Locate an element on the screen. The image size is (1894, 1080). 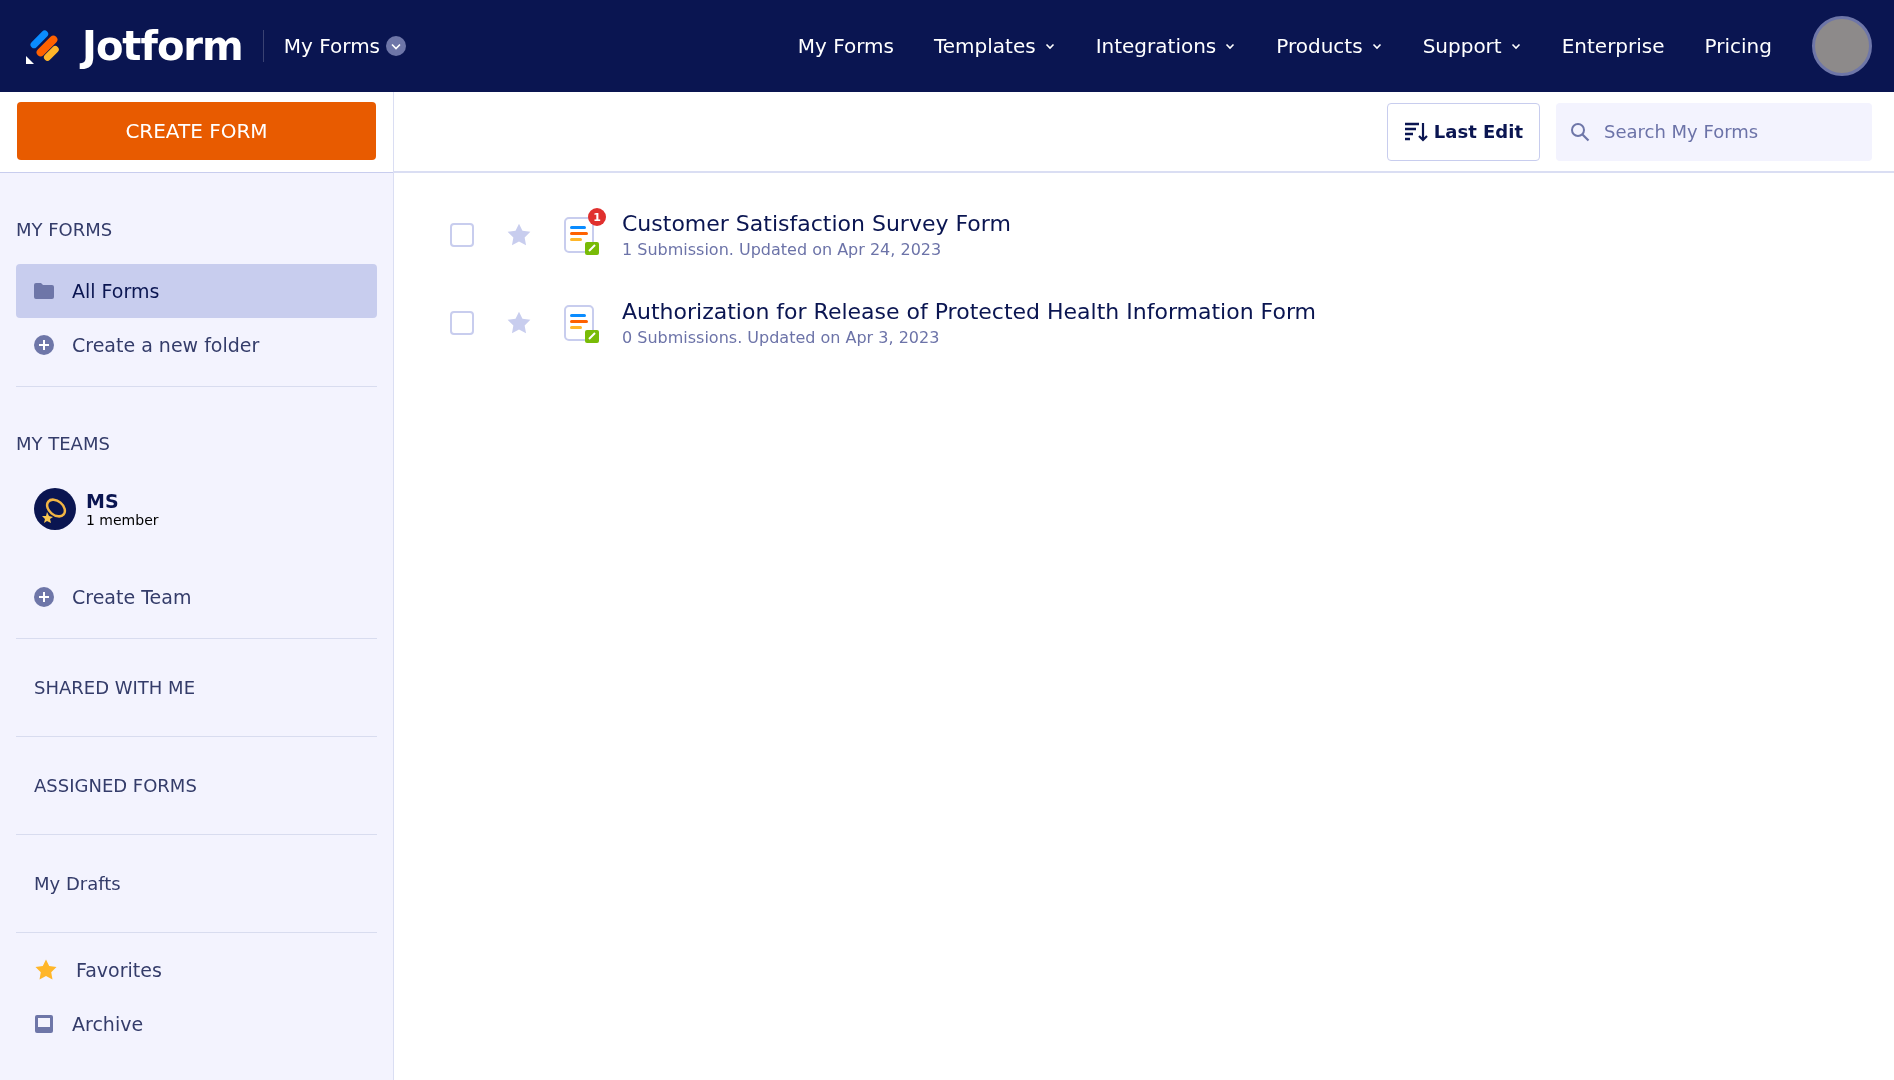
section-heading: MY TEAMS is located at coordinates (63, 444).